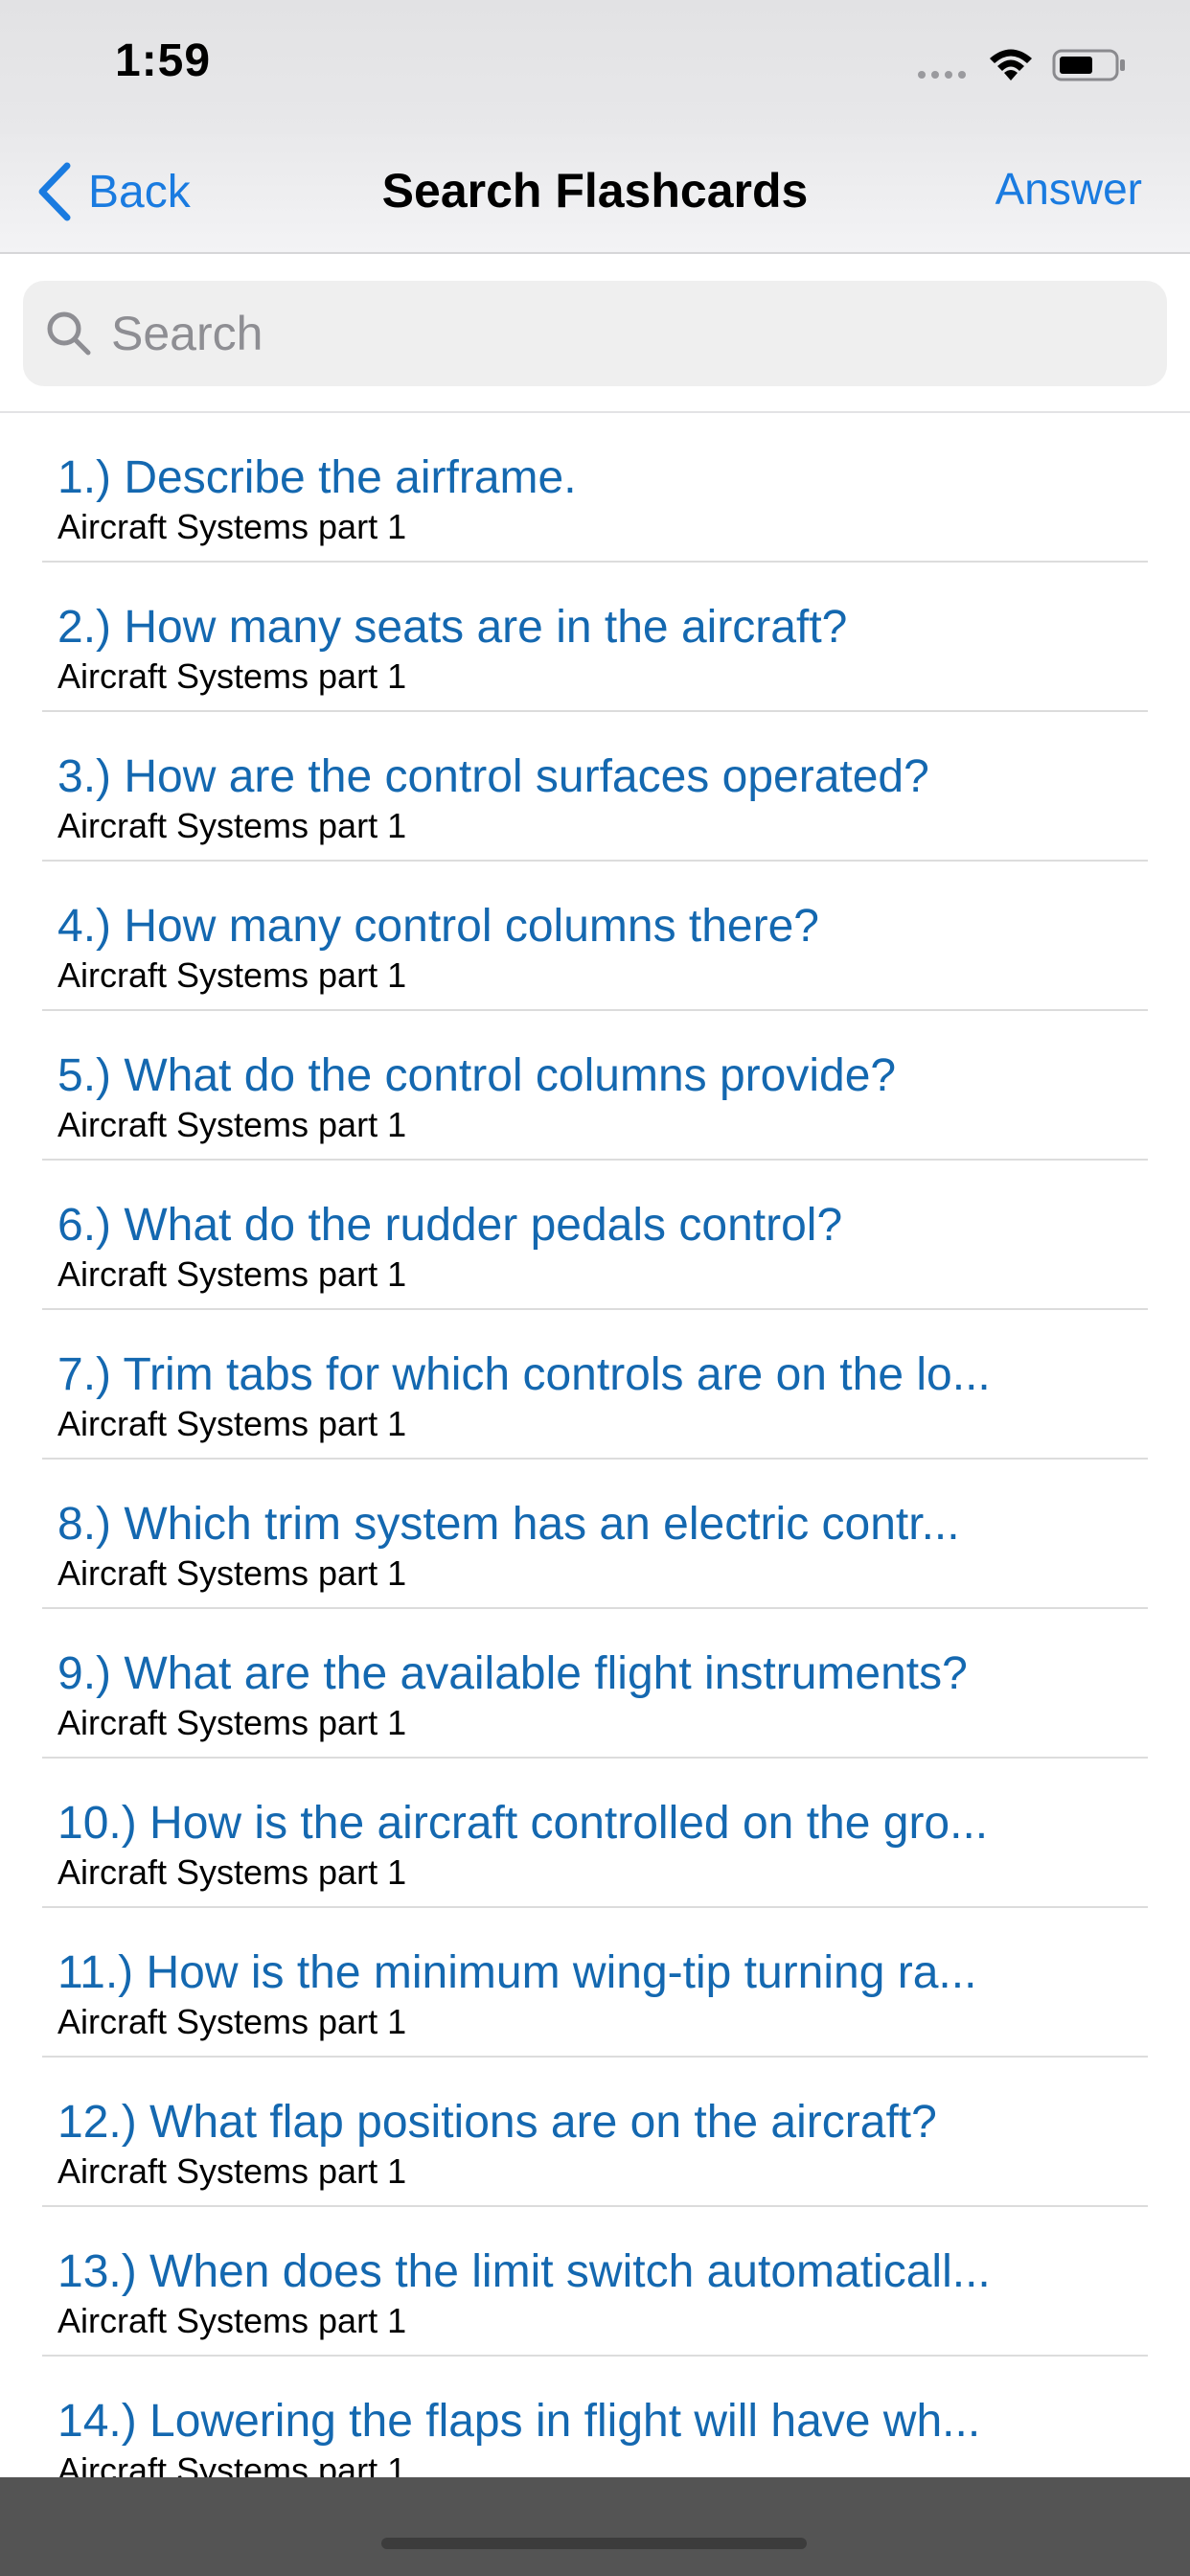 The image size is (1190, 2576). What do you see at coordinates (594, 2543) in the screenshot?
I see `home-indicator` at bounding box center [594, 2543].